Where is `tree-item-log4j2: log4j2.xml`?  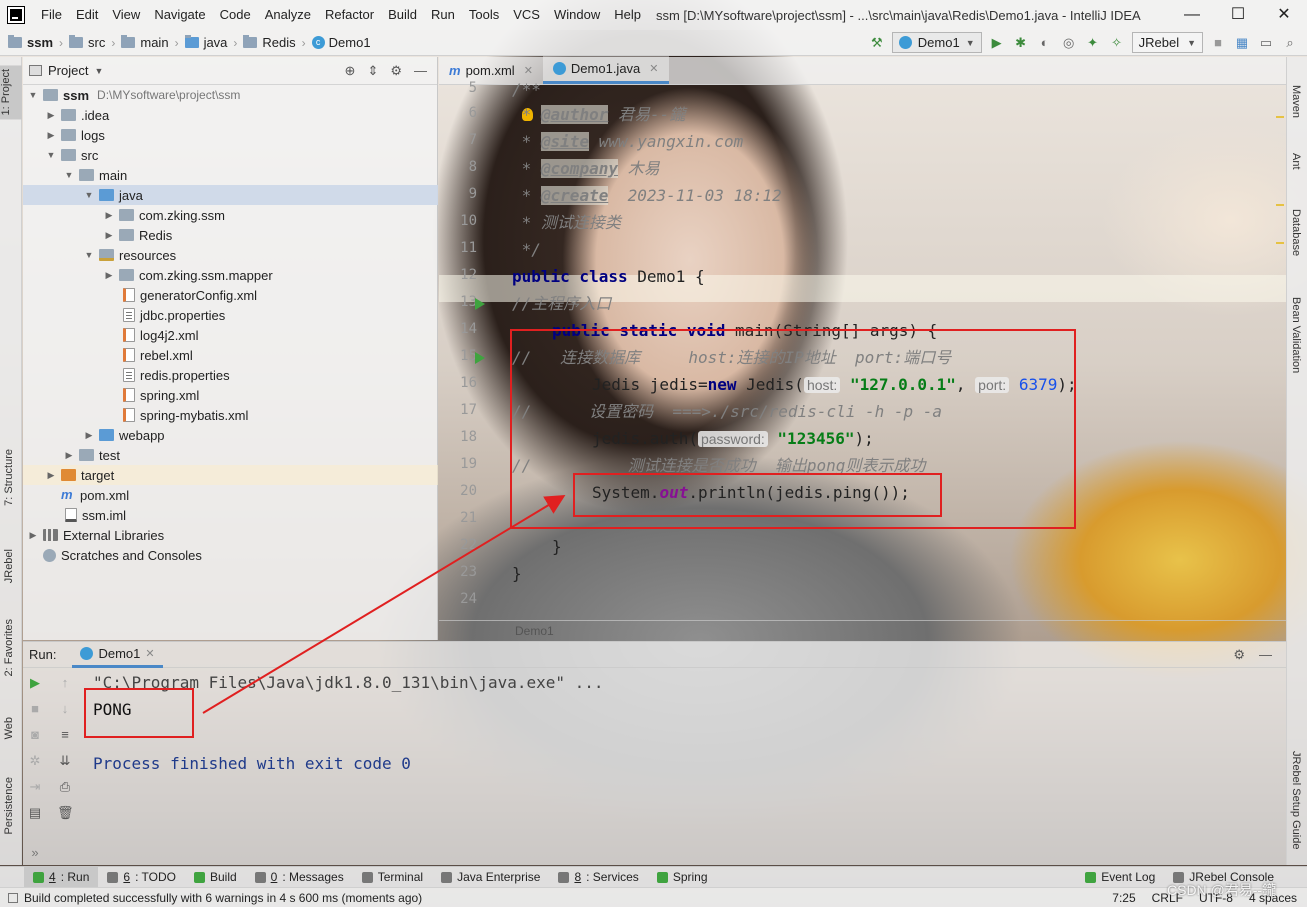 tree-item-log4j2: log4j2.xml is located at coordinates (230, 335).